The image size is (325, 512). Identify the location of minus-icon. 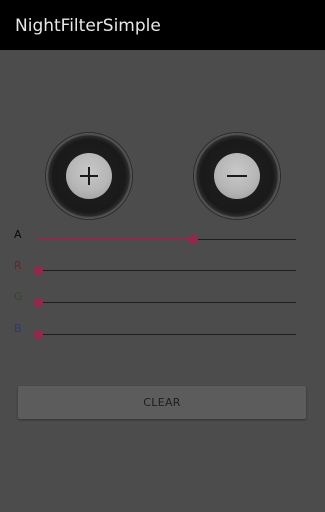
(237, 176).